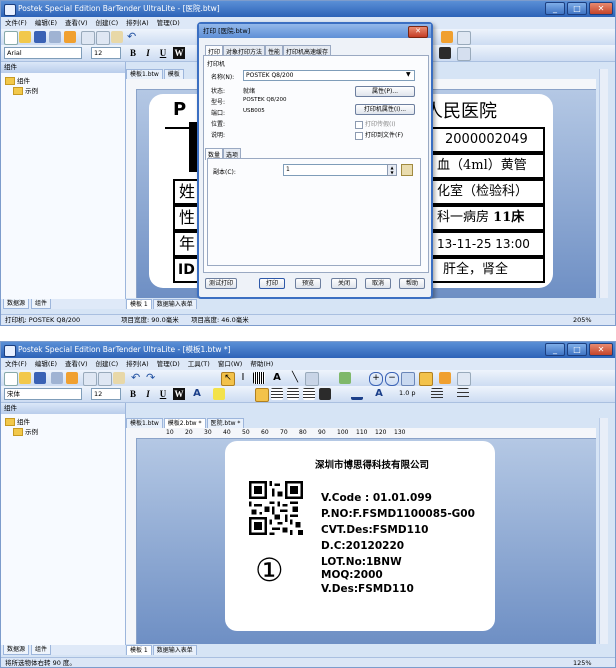  What do you see at coordinates (408, 379) in the screenshot?
I see `zoom-page-icon` at bounding box center [408, 379].